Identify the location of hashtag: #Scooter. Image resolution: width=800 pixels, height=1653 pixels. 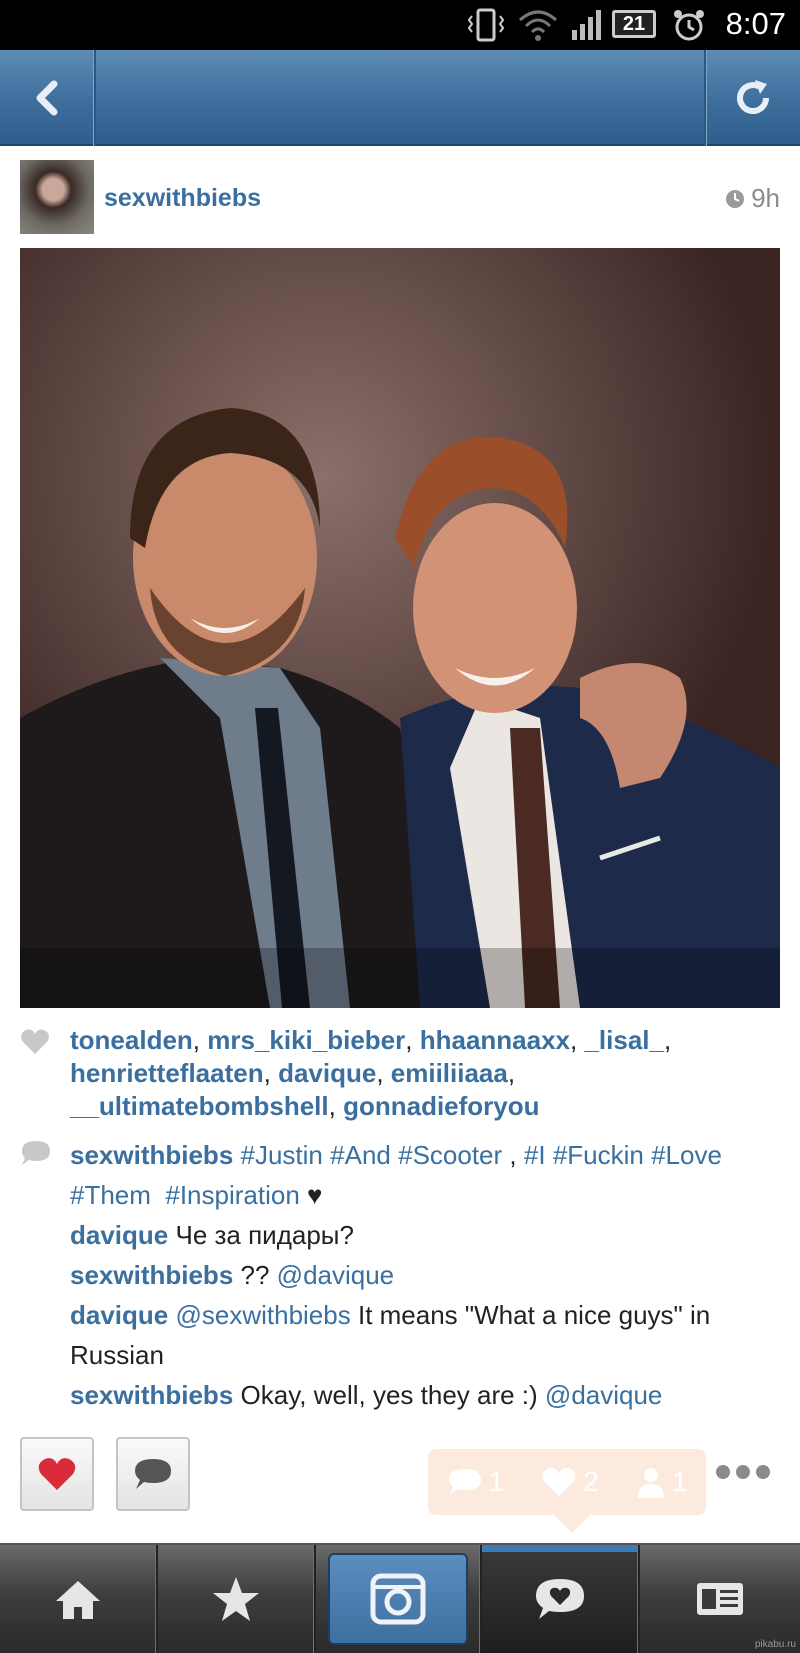
(450, 1155).